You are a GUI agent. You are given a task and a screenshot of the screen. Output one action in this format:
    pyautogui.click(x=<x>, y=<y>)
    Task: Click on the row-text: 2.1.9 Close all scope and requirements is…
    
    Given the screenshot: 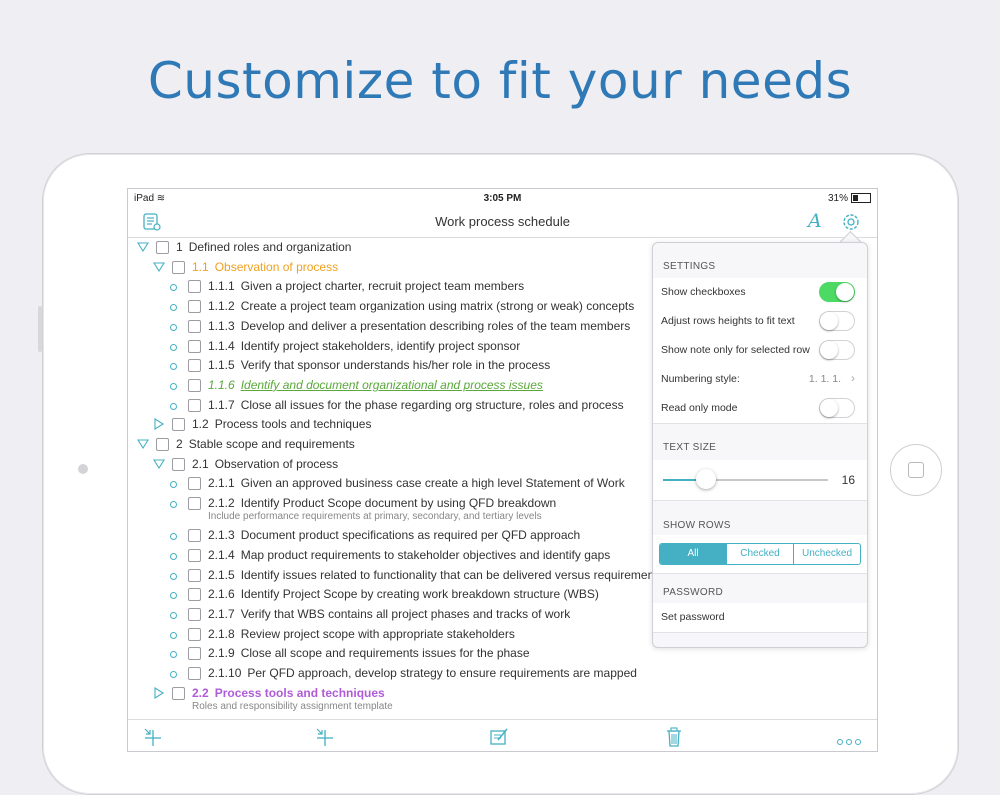 What is the action you would take?
    pyautogui.click(x=369, y=653)
    